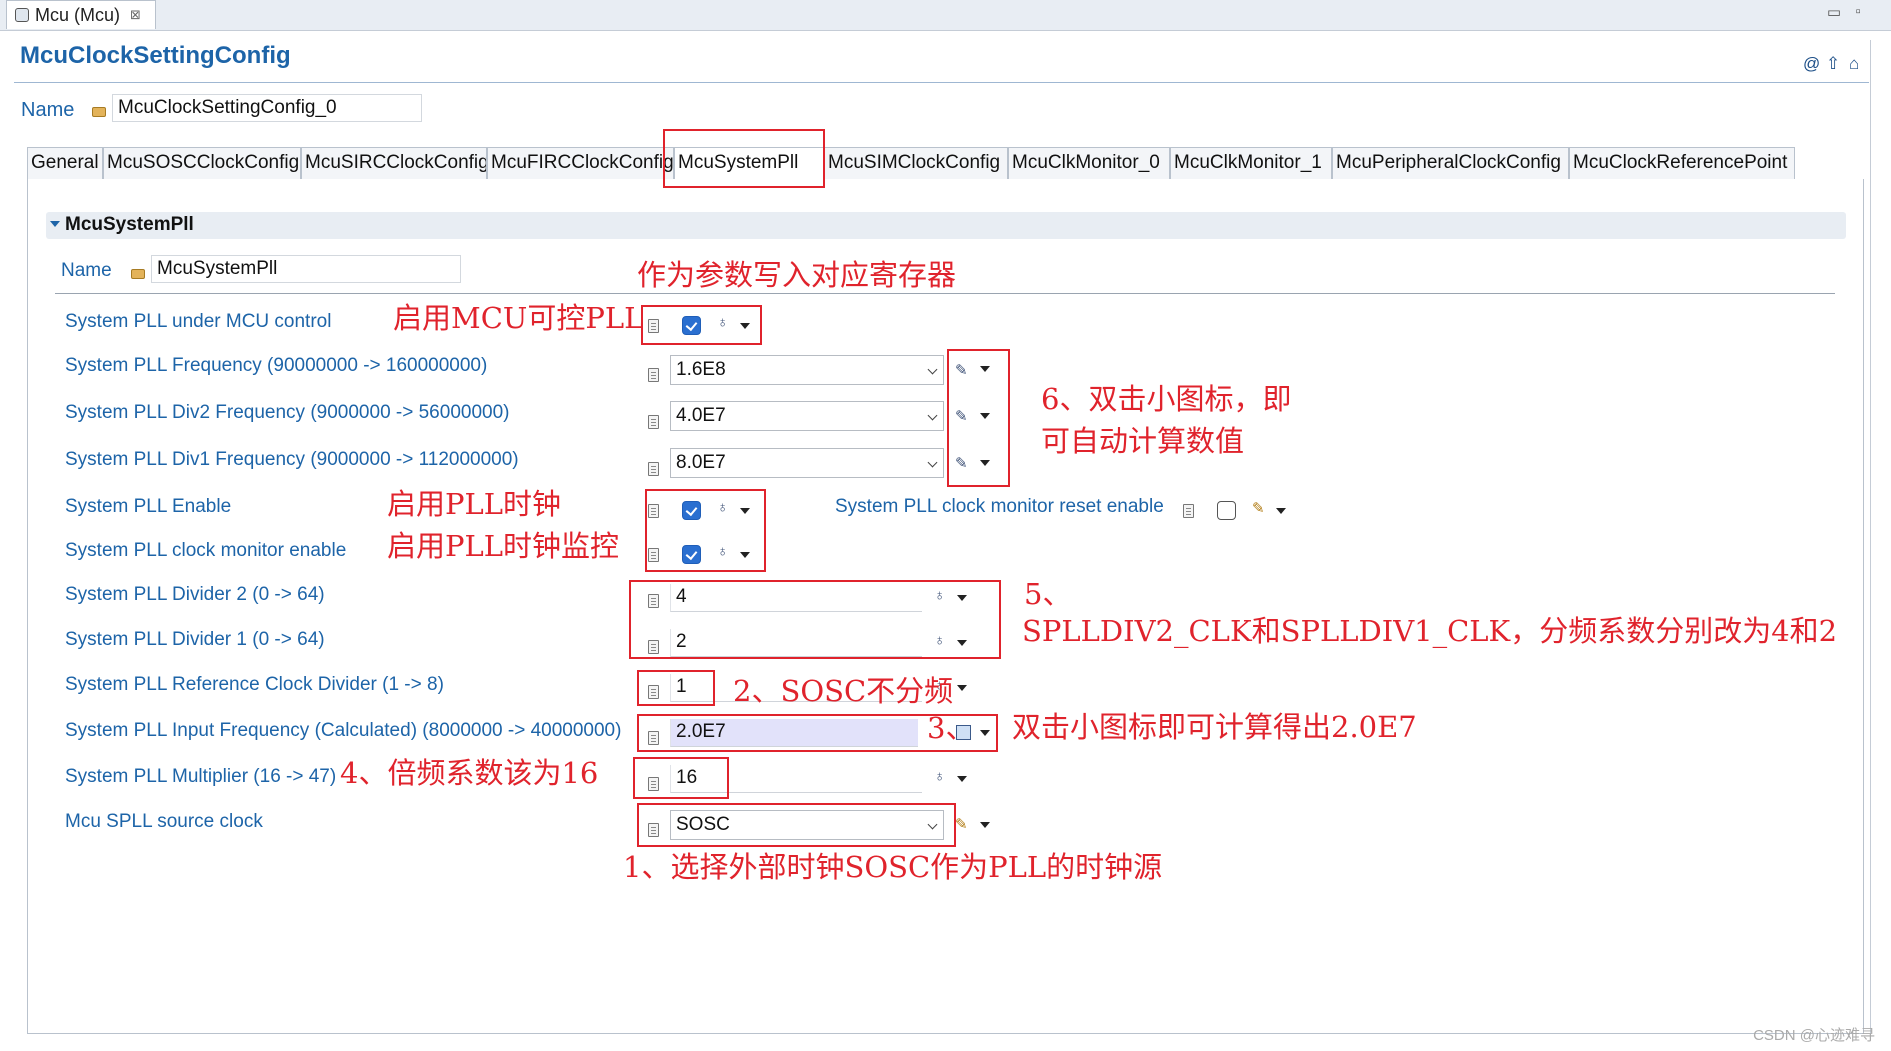  I want to click on right-edge-divider, so click(1876, 540).